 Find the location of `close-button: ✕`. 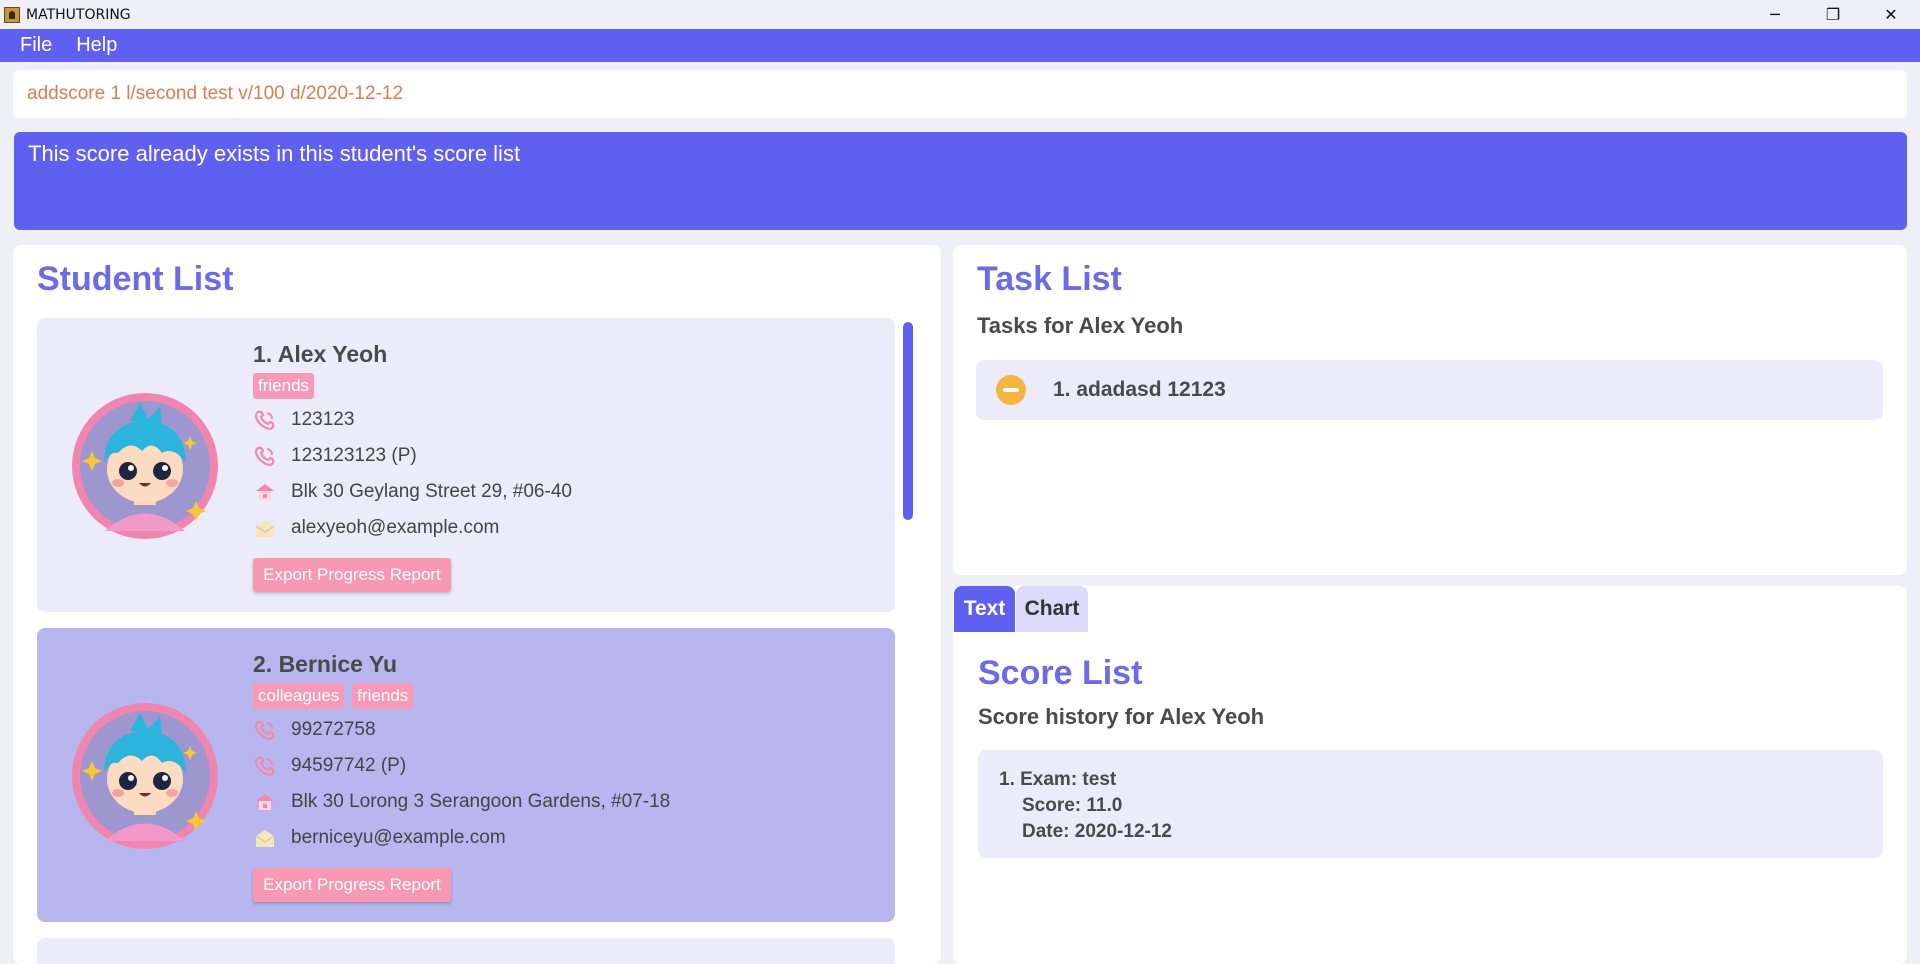

close-button: ✕ is located at coordinates (1891, 14).